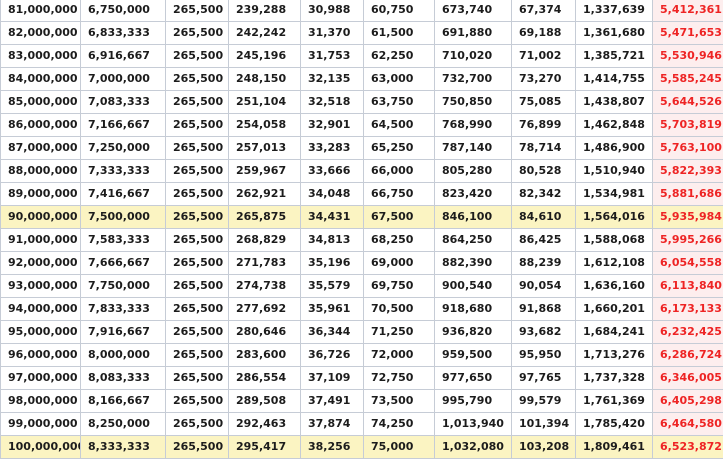 Image resolution: width=723 pixels, height=475 pixels. Describe the element at coordinates (543, 332) in the screenshot. I see `table-cell: 93,682` at that location.